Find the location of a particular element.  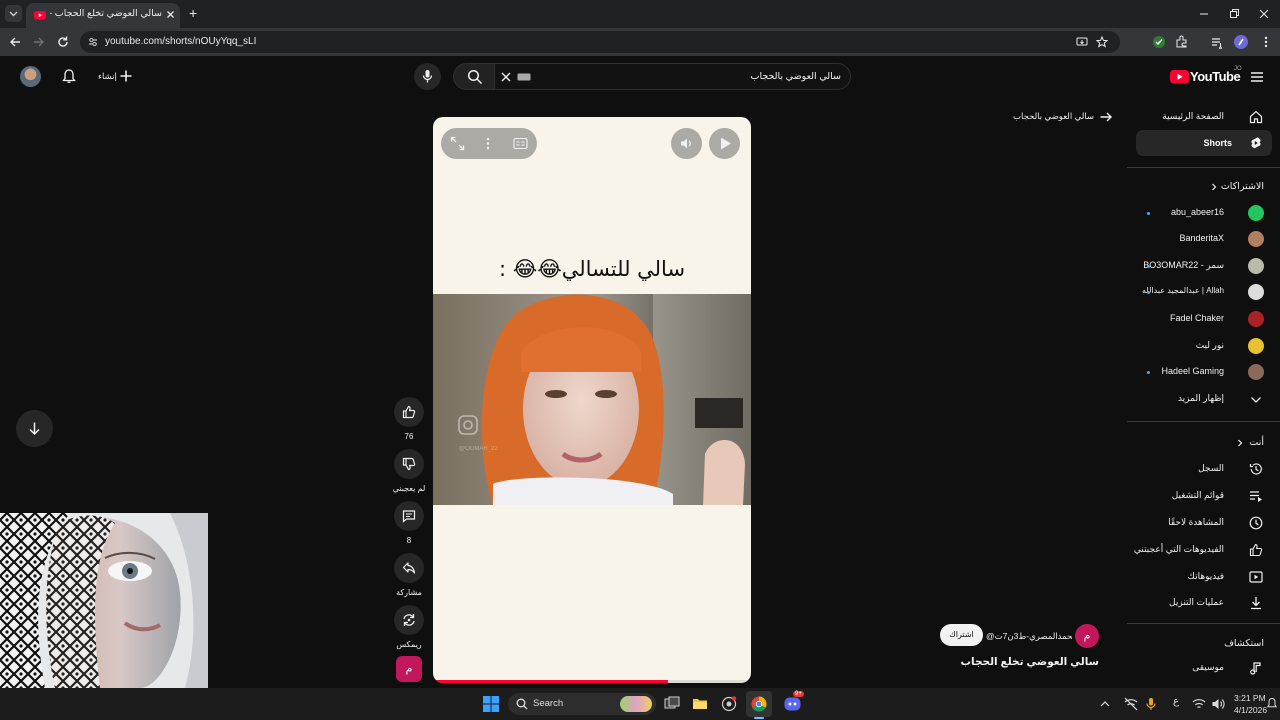

close-tab-icon is located at coordinates (170, 14).